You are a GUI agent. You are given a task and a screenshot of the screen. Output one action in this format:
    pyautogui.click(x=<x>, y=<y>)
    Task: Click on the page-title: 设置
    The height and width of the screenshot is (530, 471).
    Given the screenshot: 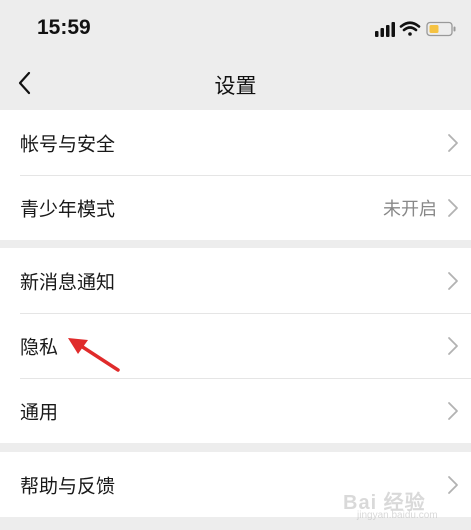 What is the action you would take?
    pyautogui.click(x=235, y=86)
    